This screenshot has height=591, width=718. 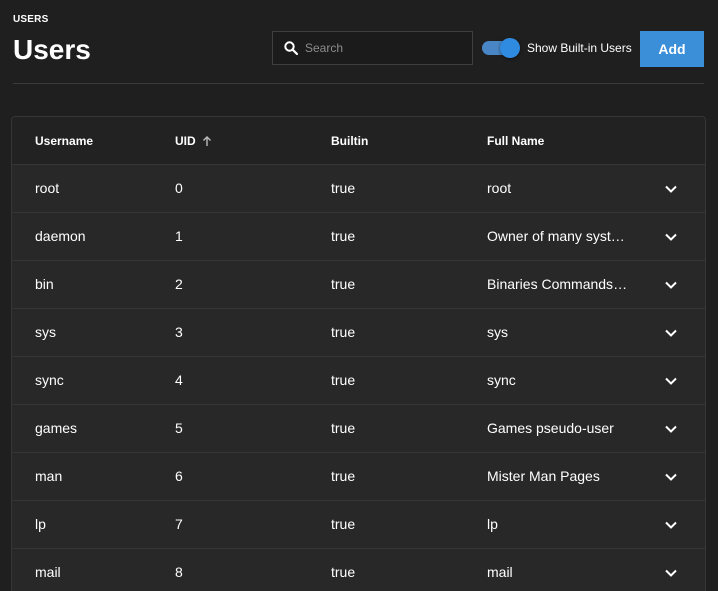 I want to click on cell-uid: 1, so click(x=179, y=236).